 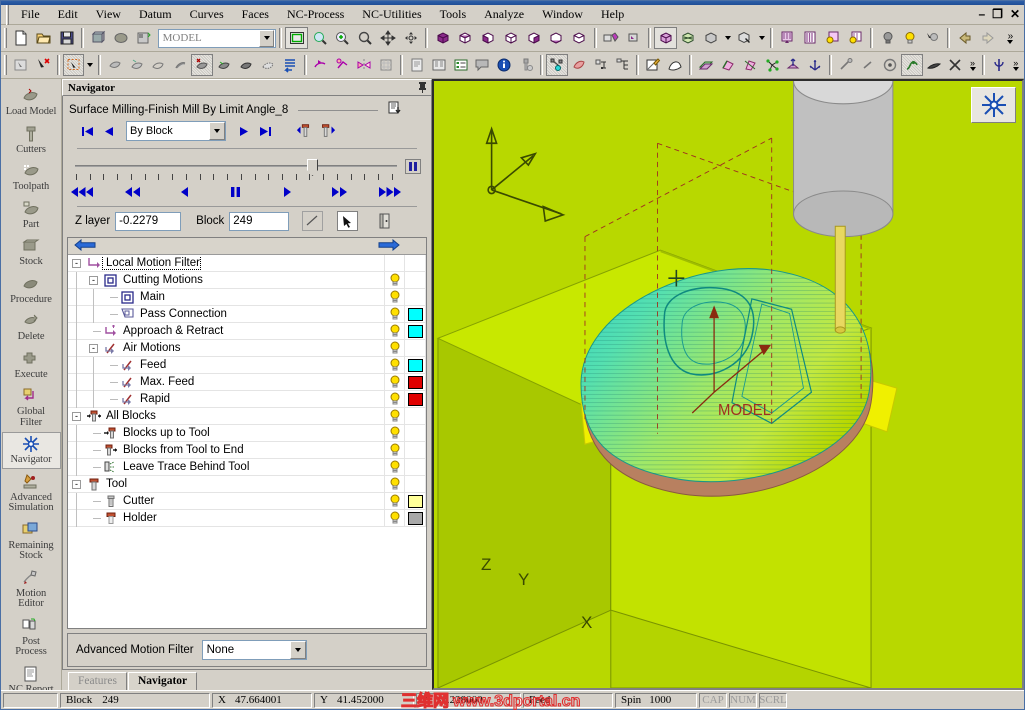 What do you see at coordinates (342, 65) in the screenshot?
I see `datum-copy-icon` at bounding box center [342, 65].